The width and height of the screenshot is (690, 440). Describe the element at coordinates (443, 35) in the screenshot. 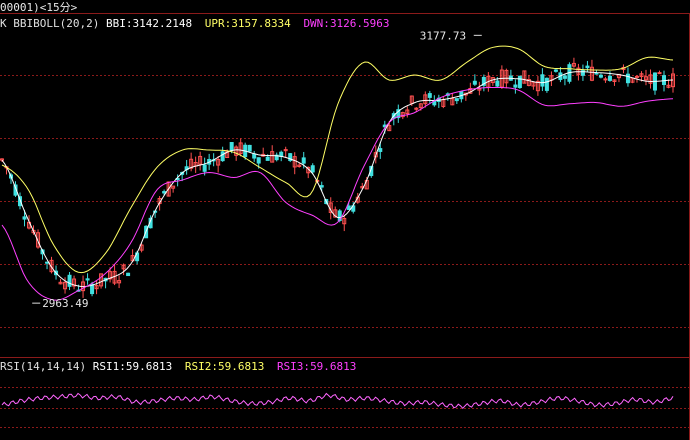

I see `high-label: 3177.73` at that location.